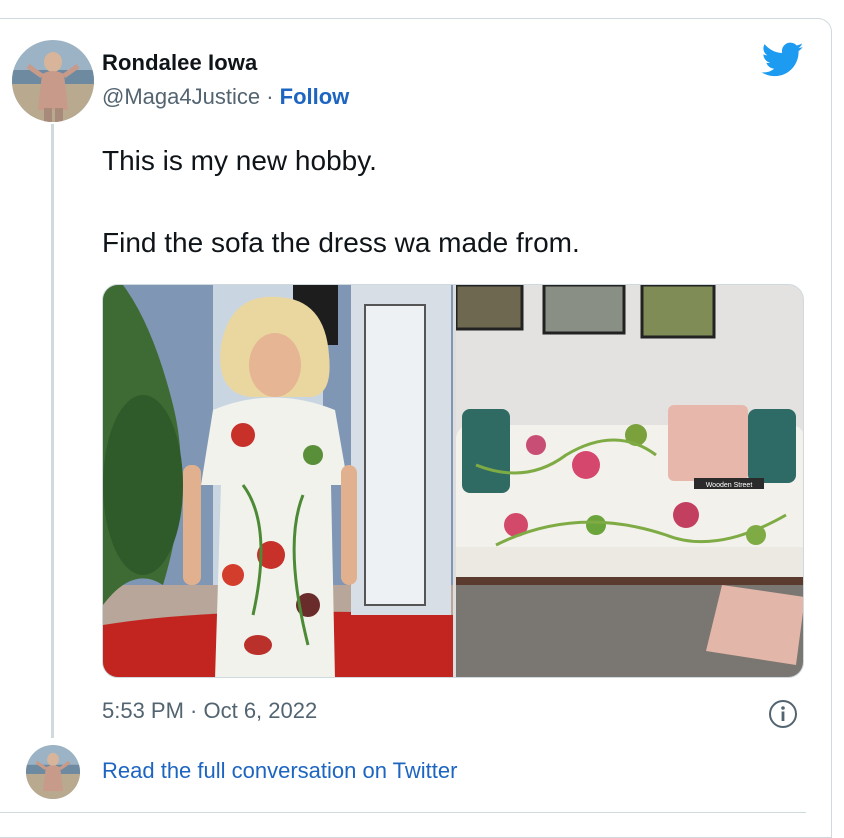 The width and height of the screenshot is (844, 838). What do you see at coordinates (403, 812) in the screenshot?
I see `bottom-divider` at bounding box center [403, 812].